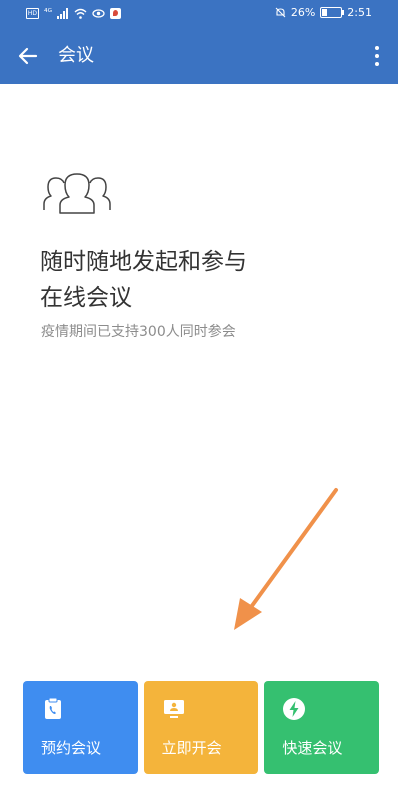  I want to click on eye-icon, so click(98, 13).